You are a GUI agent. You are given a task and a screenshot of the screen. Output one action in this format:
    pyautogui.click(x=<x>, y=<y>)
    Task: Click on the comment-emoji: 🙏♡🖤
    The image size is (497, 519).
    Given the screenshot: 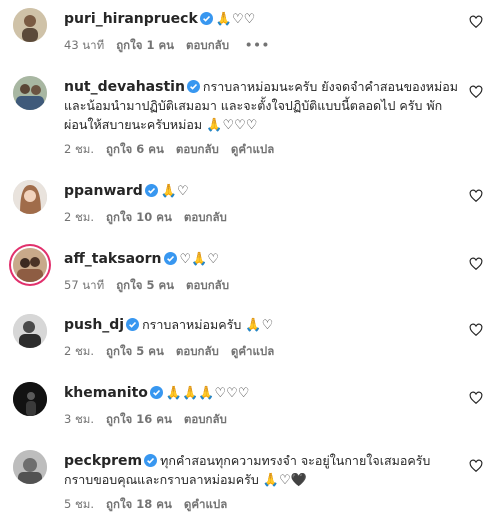 What is the action you would take?
    pyautogui.click(x=284, y=480)
    